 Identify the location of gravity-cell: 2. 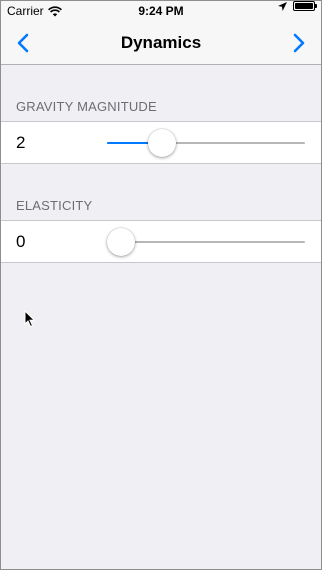
(161, 142).